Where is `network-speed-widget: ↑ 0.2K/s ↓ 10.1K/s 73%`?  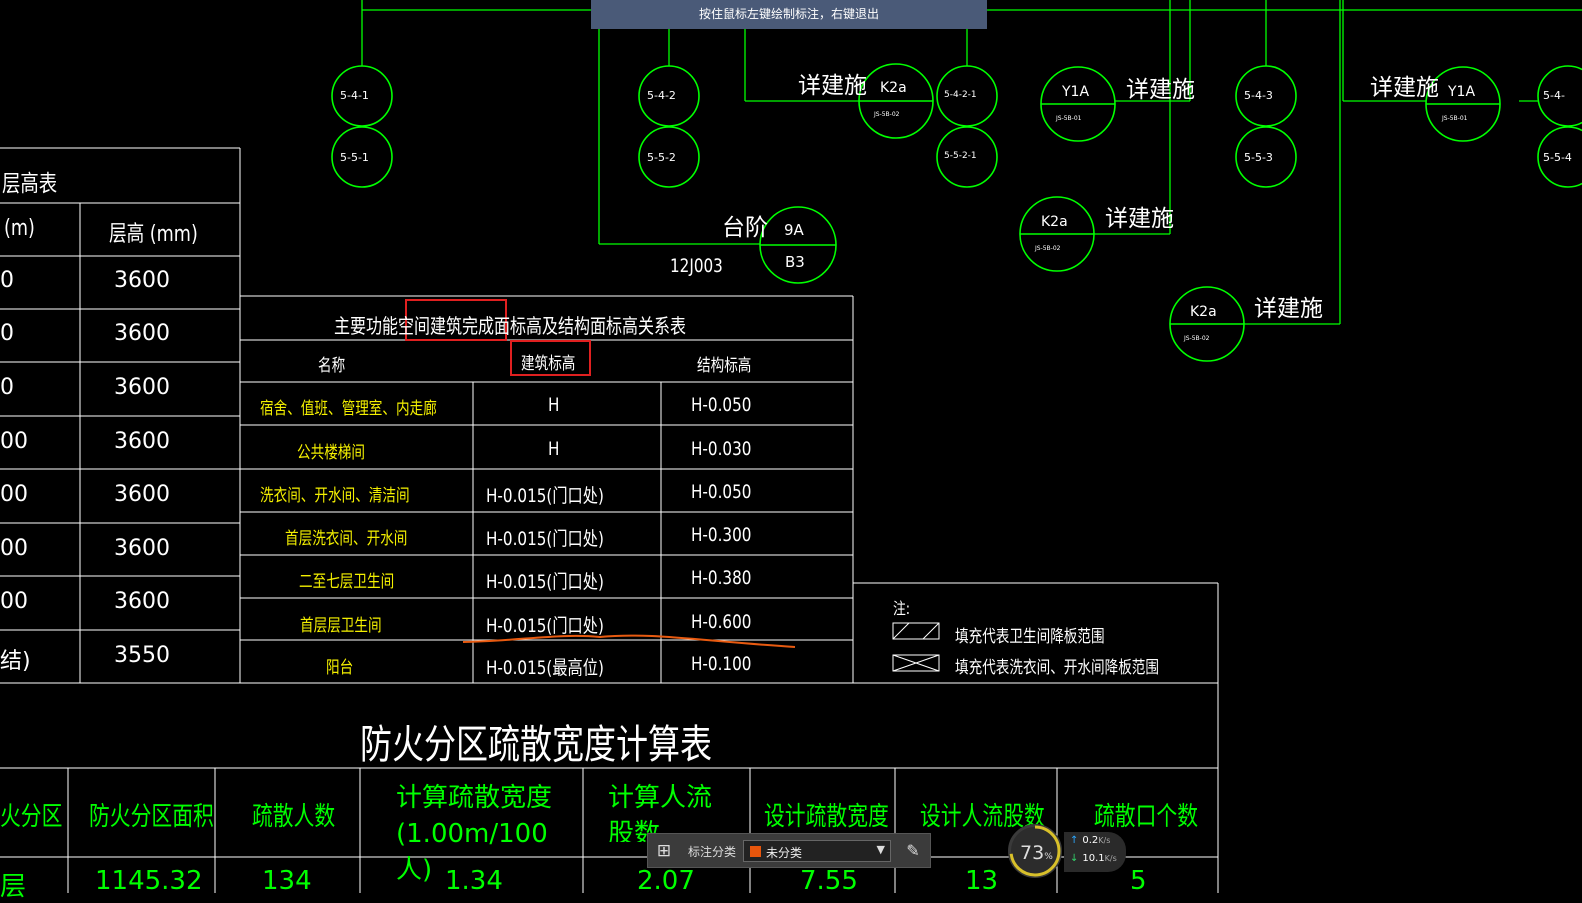
network-speed-widget: ↑ 0.2K/s ↓ 10.1K/s 73% is located at coordinates (1068, 852).